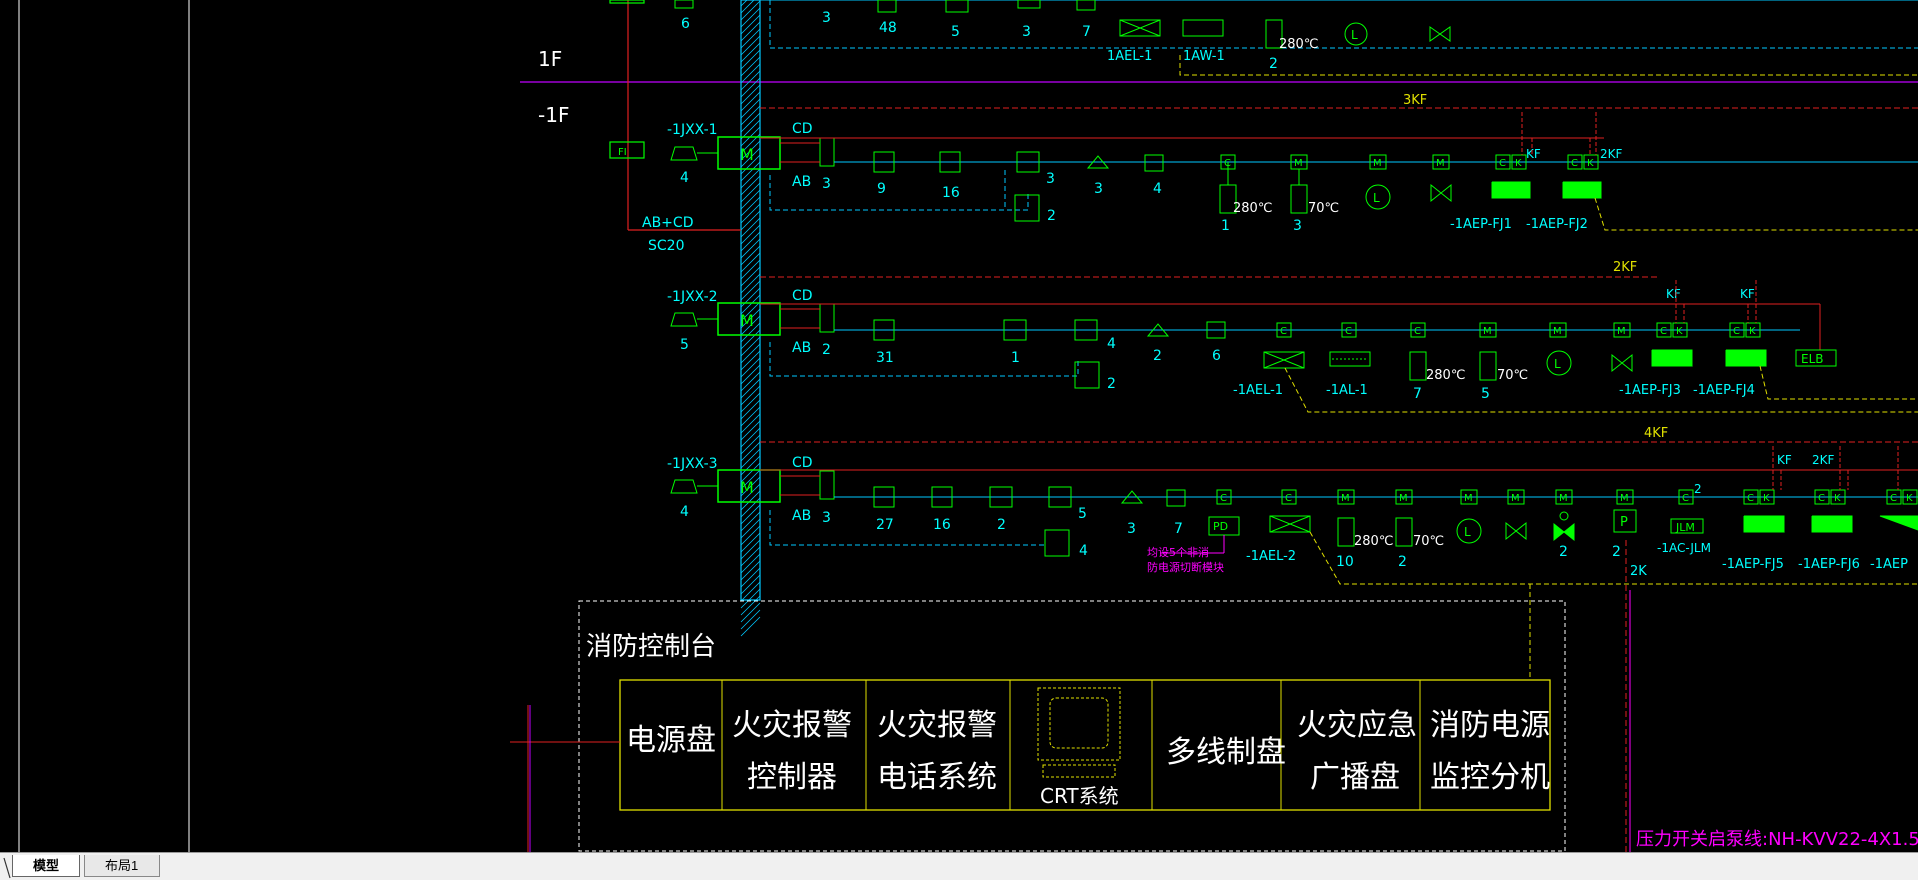 The image size is (1918, 880). What do you see at coordinates (1557, 224) in the screenshot?
I see `svg-text: -1AEP-FJ2` at bounding box center [1557, 224].